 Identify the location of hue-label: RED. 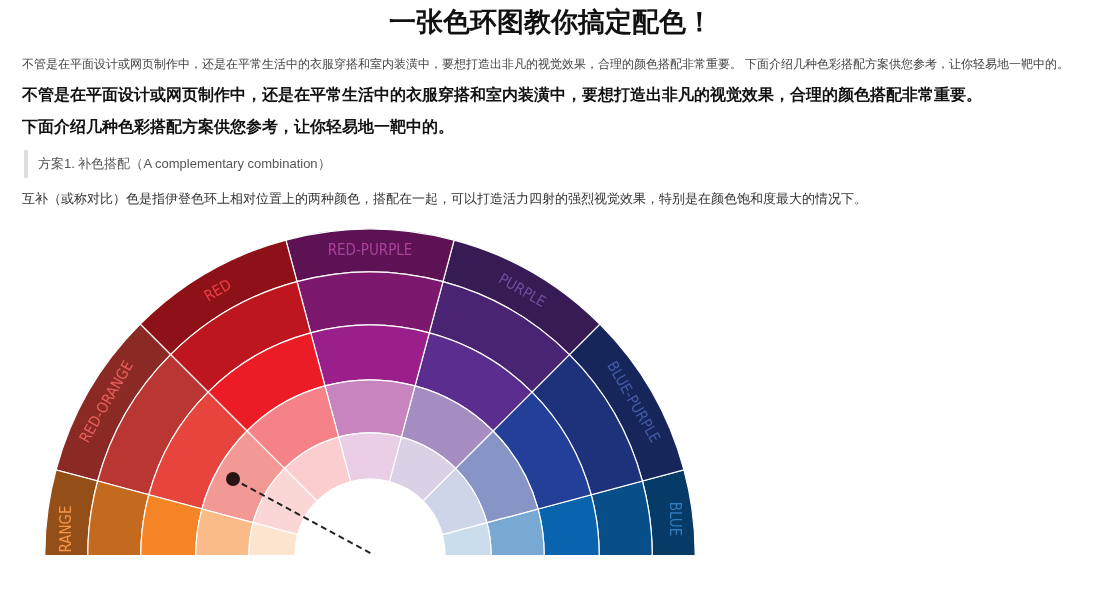
(218, 290).